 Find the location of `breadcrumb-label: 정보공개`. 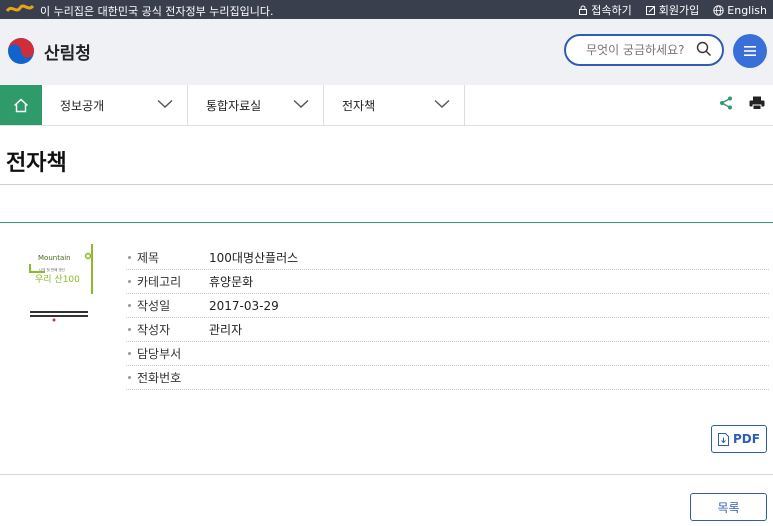

breadcrumb-label: 정보공개 is located at coordinates (82, 105).